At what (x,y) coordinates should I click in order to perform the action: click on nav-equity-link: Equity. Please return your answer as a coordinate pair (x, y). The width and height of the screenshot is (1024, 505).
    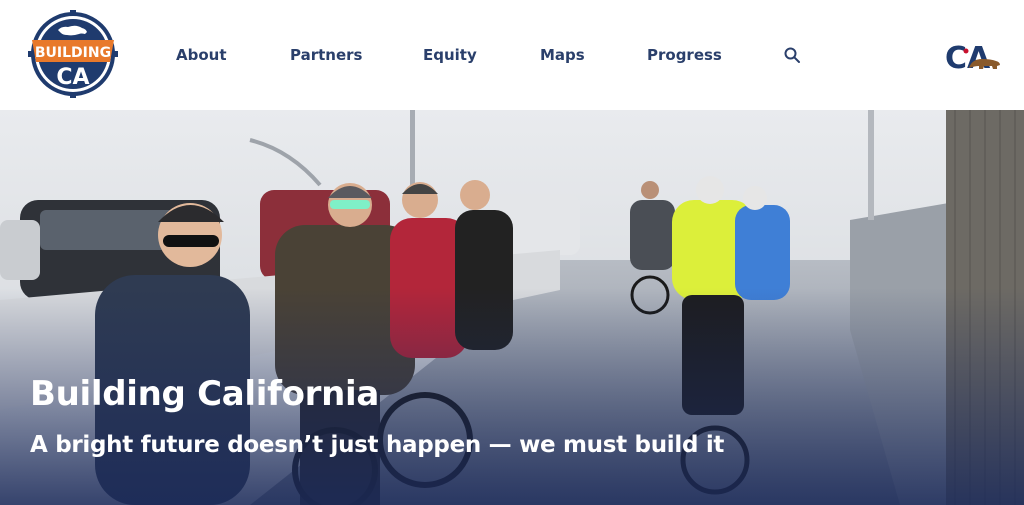
    Looking at the image, I should click on (450, 55).